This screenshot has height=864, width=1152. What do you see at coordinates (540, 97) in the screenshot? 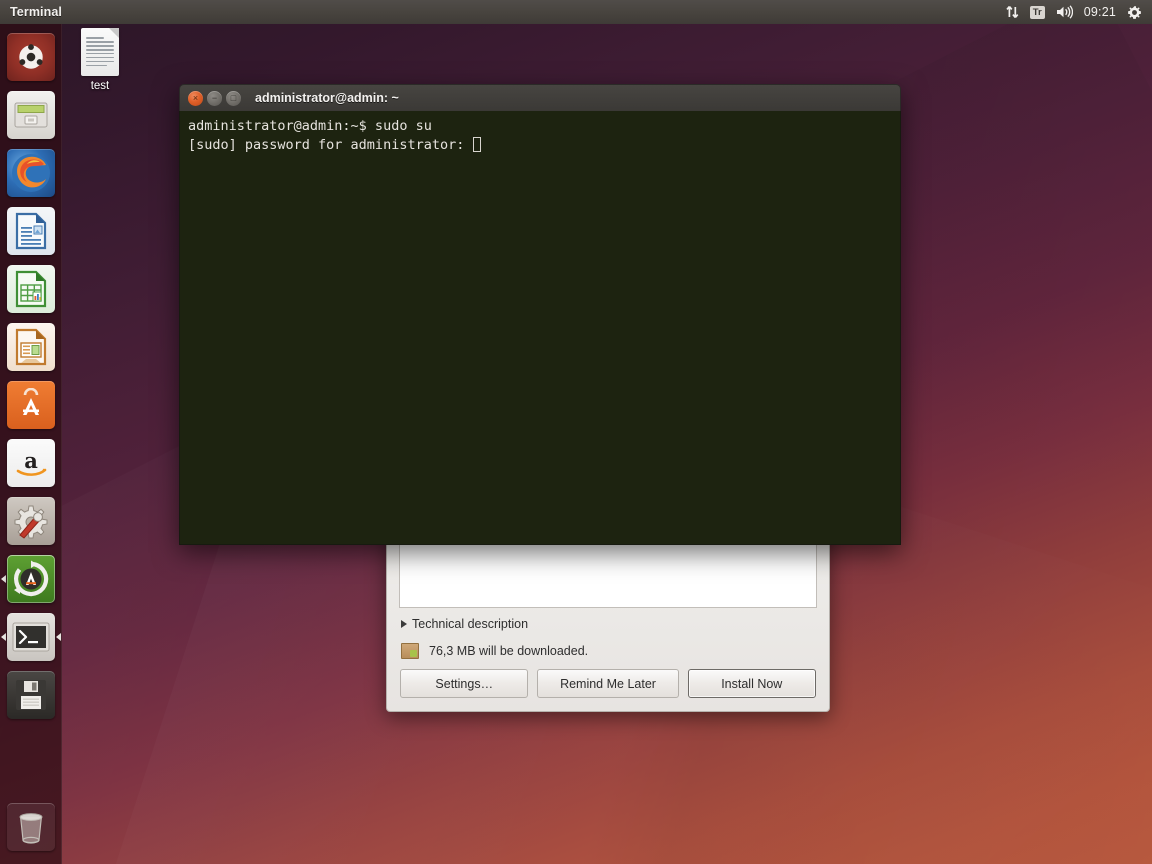
I see `terminal-titlebar: × − □ administrator@admin: ~` at bounding box center [540, 97].